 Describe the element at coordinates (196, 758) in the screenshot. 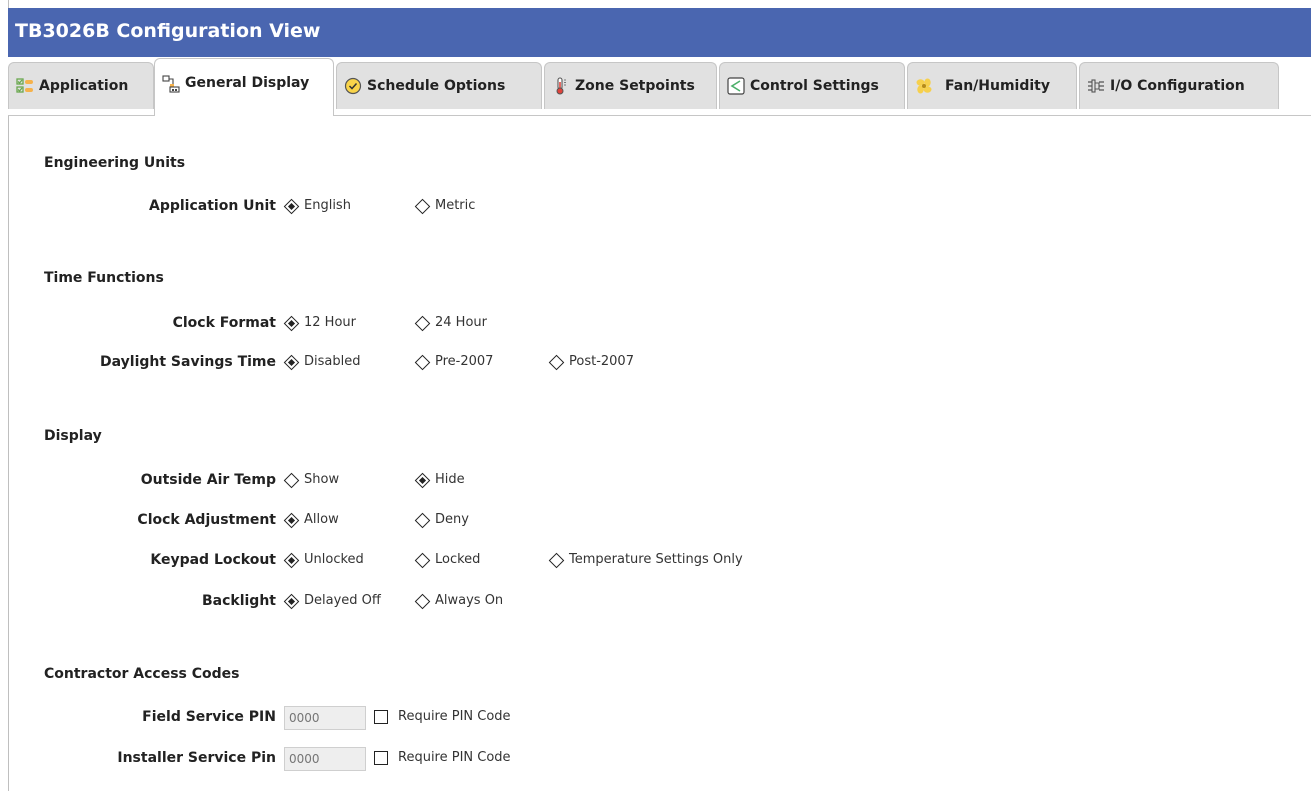

I see `installer-service-pin-label: Installer Service Pin` at that location.